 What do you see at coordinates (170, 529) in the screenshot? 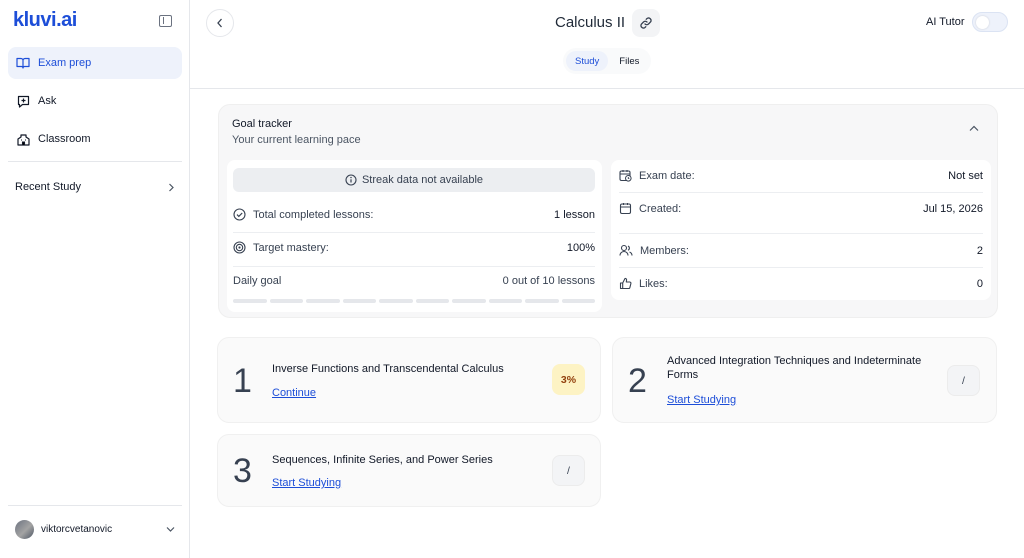
I see `chevron-down-icon` at bounding box center [170, 529].